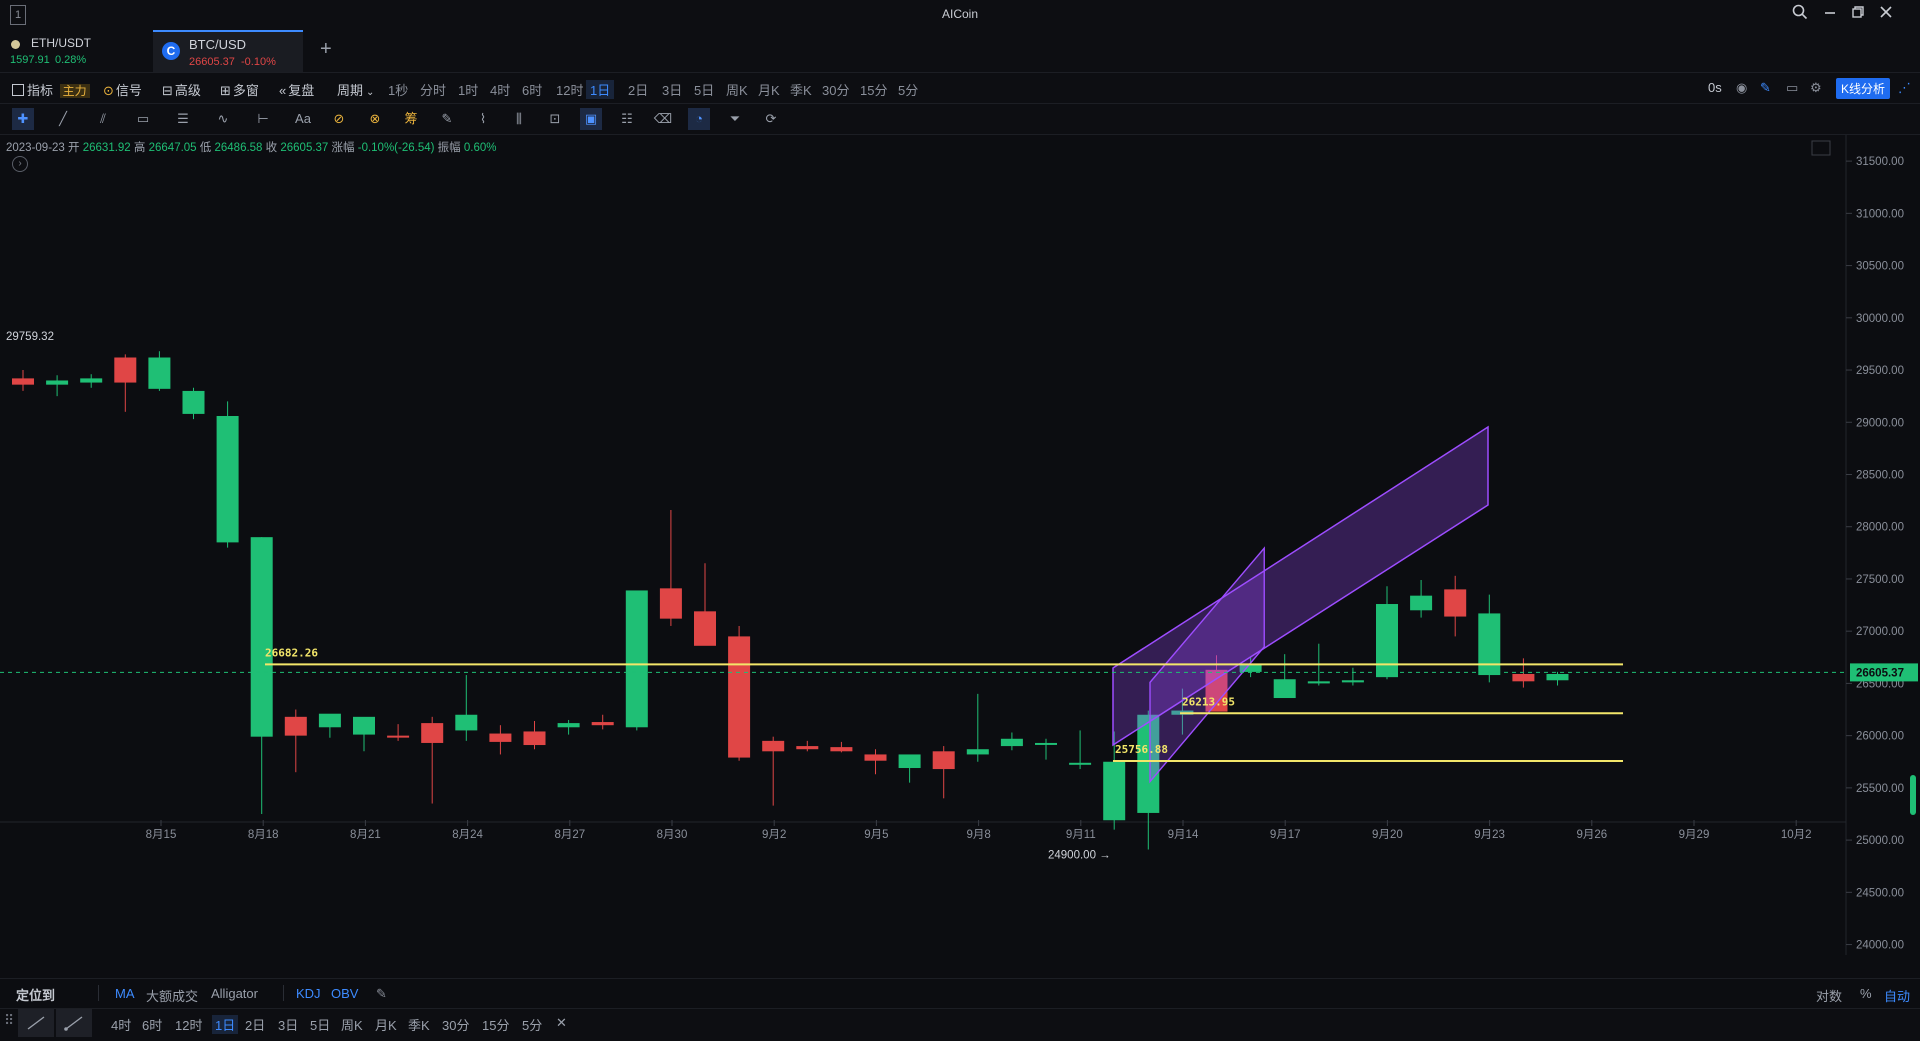 This screenshot has height=1041, width=1920. I want to click on period-1: 分时, so click(433, 89).